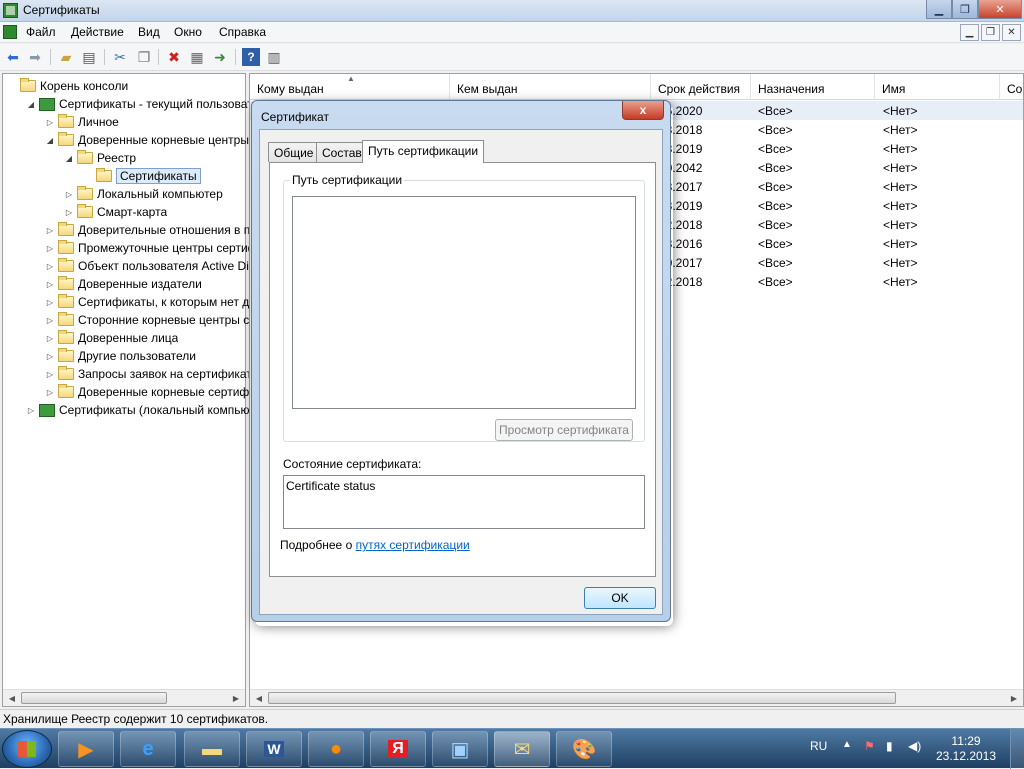 This screenshot has height=769, width=1024. Describe the element at coordinates (41, 32) in the screenshot. I see `menu-file: Файл` at that location.